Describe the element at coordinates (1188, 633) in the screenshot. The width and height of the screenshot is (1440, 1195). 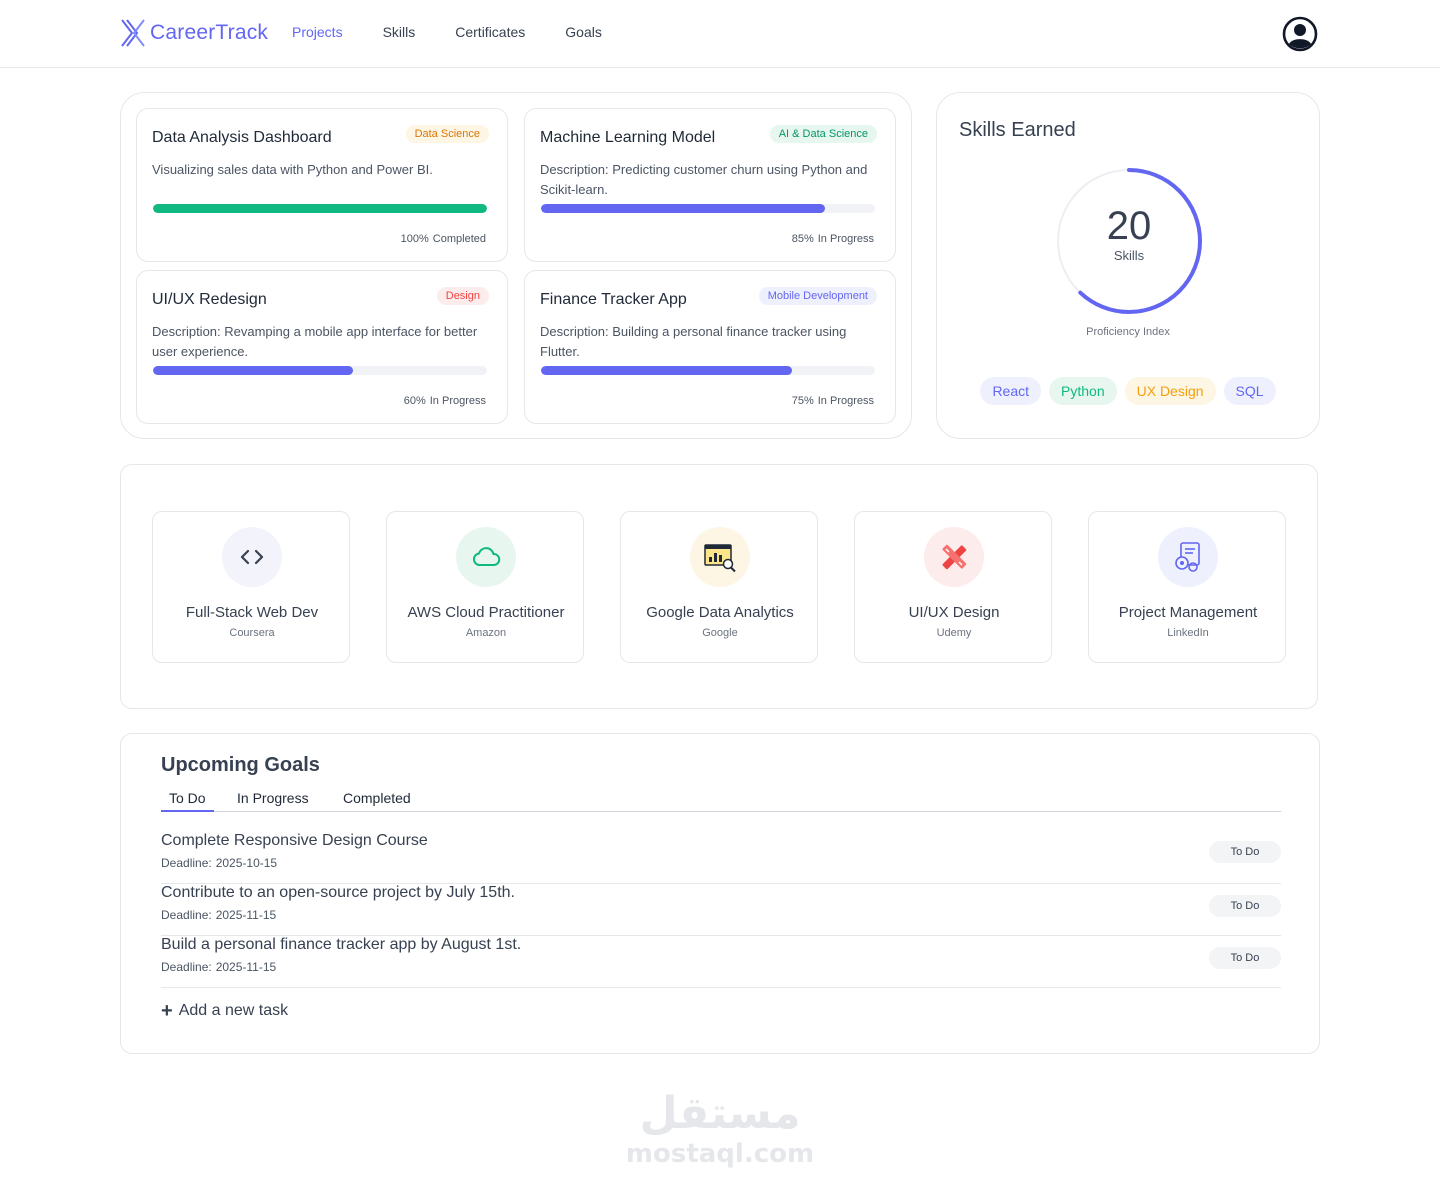
I see `certificate-issuer: LinkedIn` at that location.